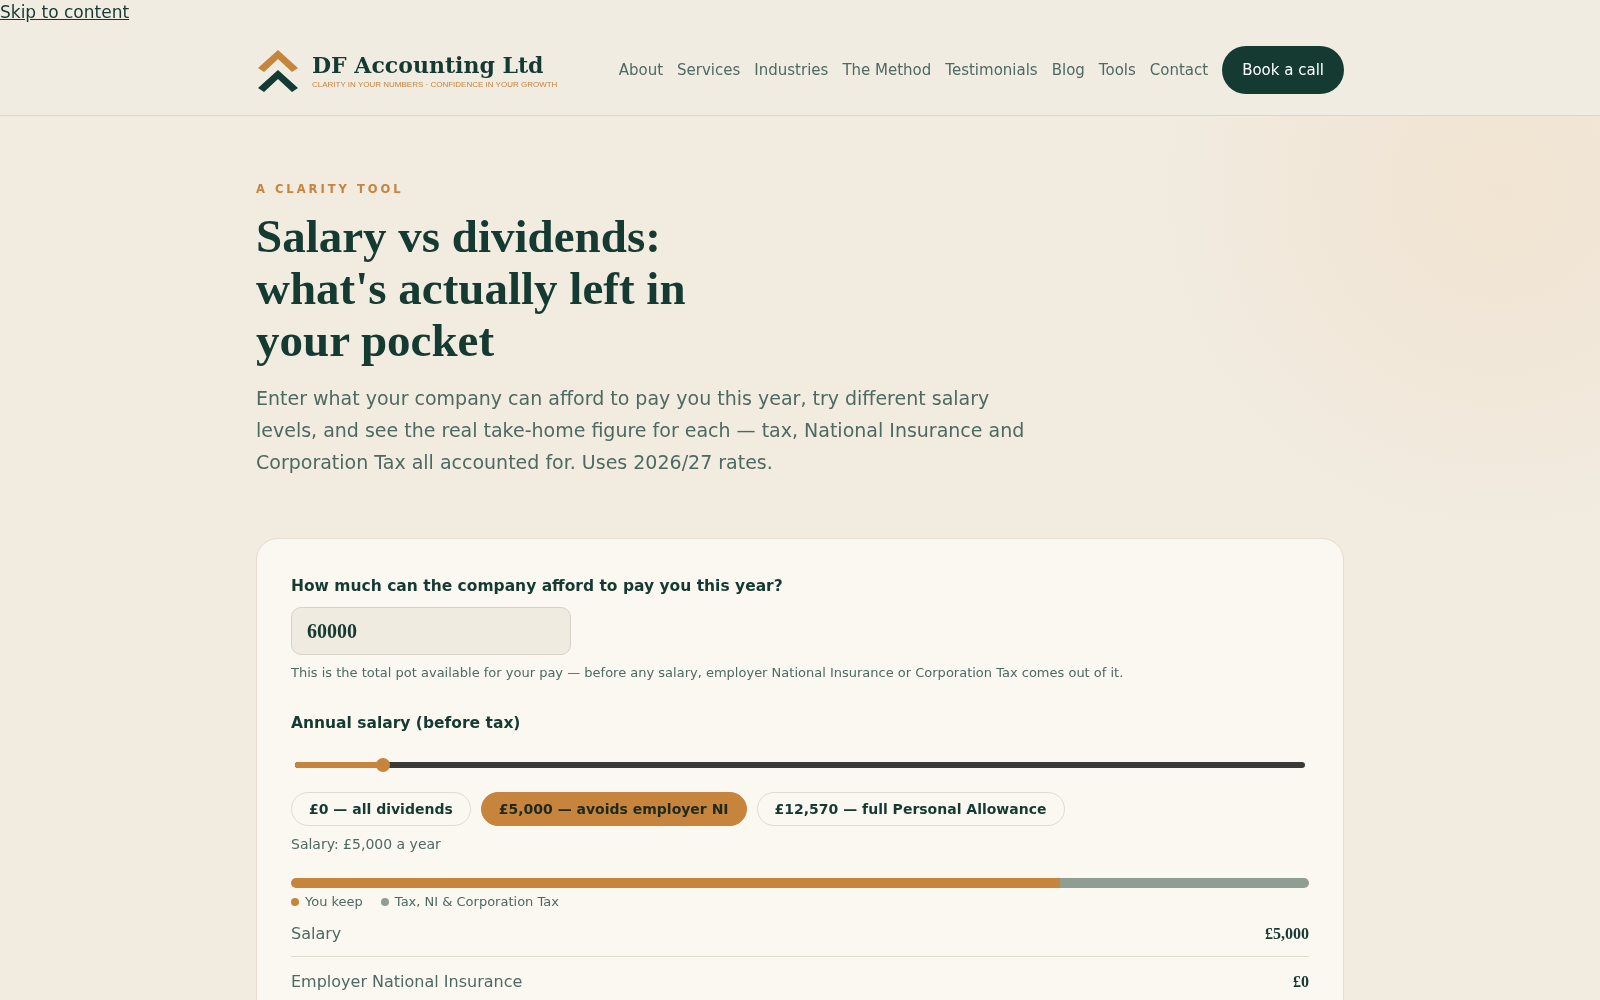 This screenshot has width=1600, height=1000. What do you see at coordinates (613, 809) in the screenshot?
I see `preset-button: £5,000 — avoids employer NI` at bounding box center [613, 809].